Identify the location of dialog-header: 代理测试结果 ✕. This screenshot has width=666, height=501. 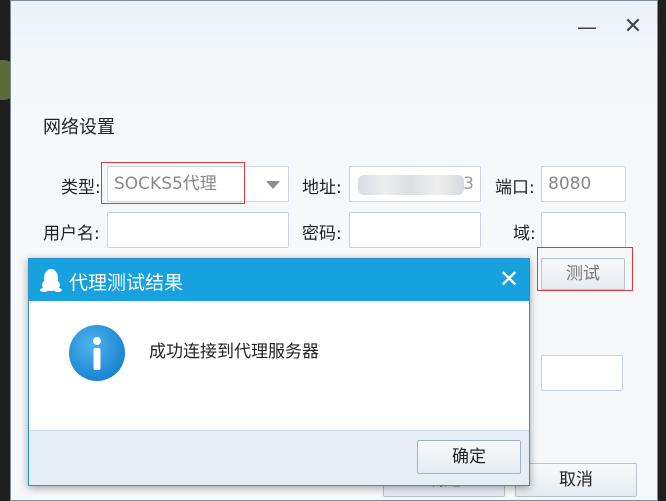
(279, 280).